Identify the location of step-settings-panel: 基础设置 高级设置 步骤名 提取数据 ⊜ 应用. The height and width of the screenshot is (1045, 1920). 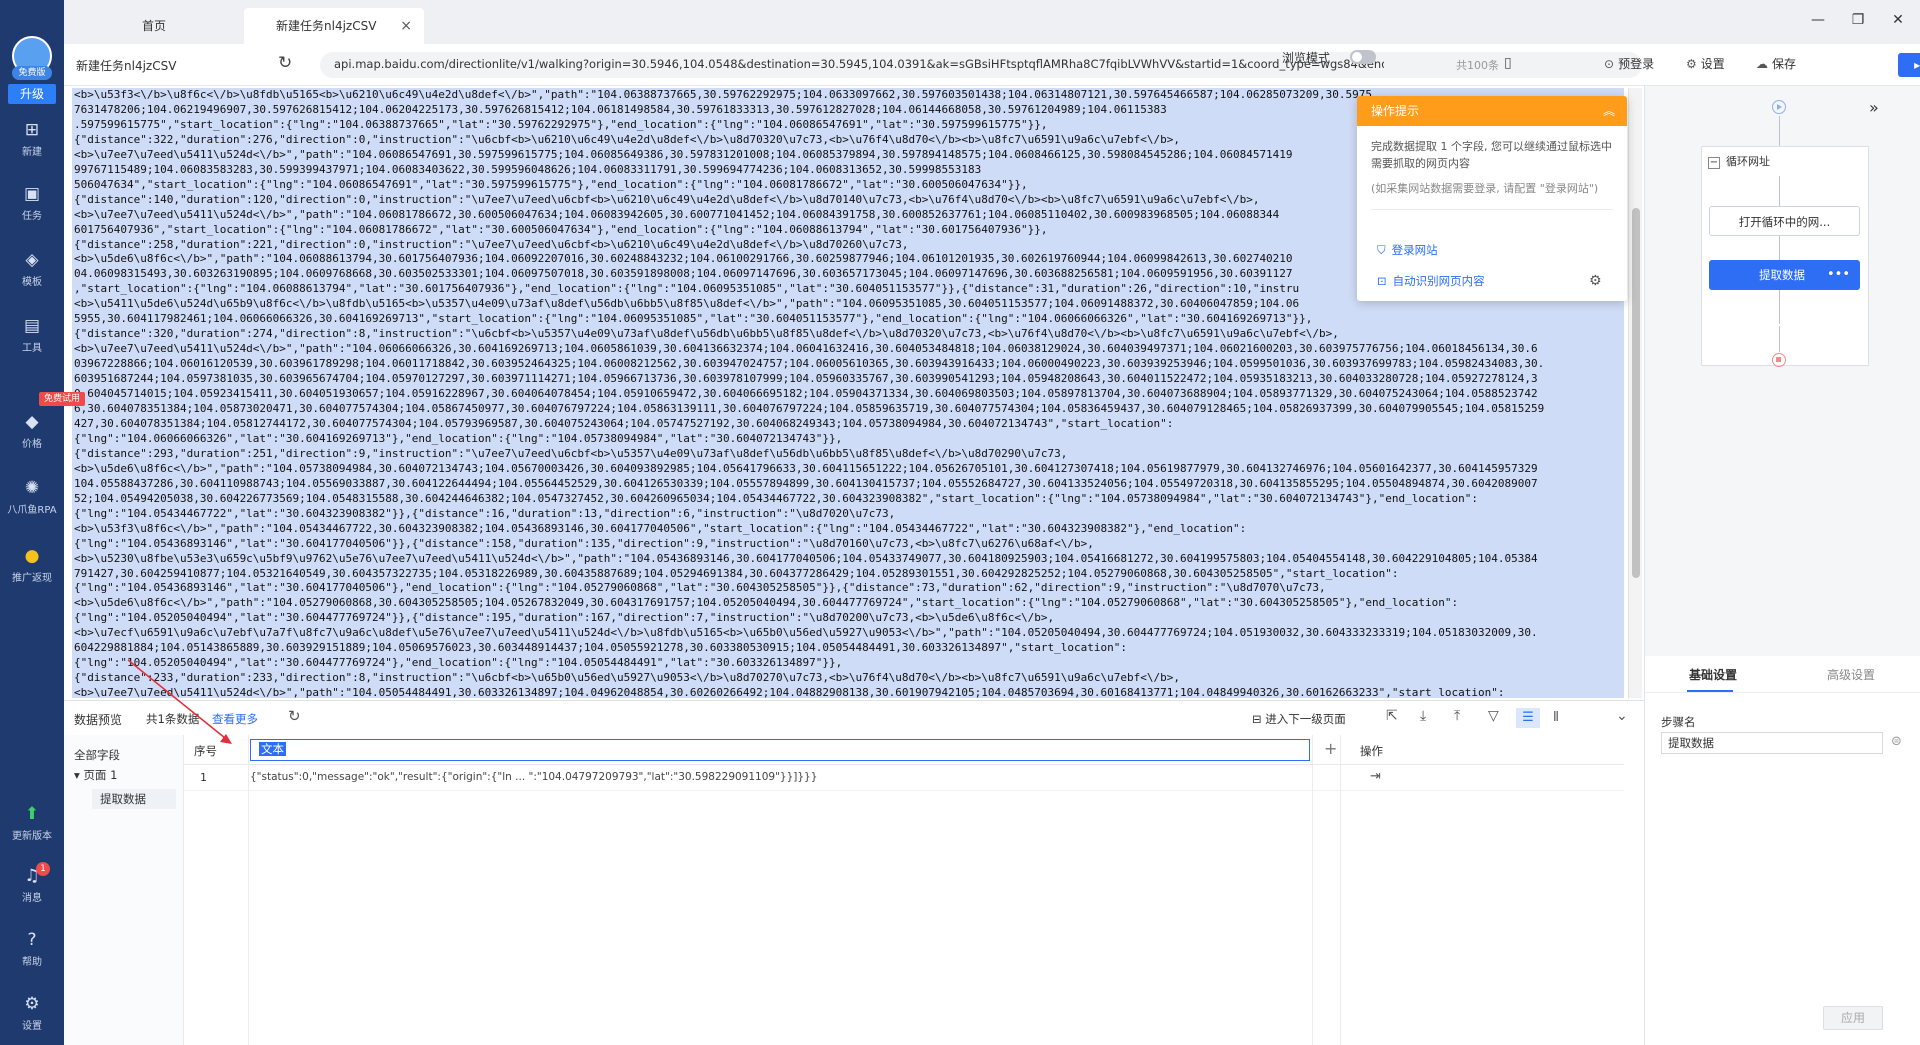
(1782, 850).